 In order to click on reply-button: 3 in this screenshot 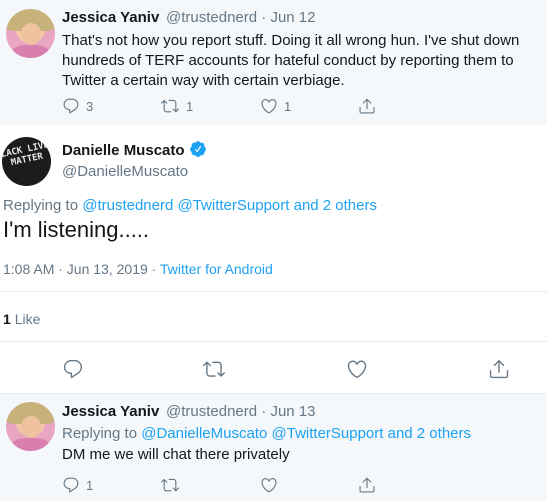, I will do `click(77, 106)`.